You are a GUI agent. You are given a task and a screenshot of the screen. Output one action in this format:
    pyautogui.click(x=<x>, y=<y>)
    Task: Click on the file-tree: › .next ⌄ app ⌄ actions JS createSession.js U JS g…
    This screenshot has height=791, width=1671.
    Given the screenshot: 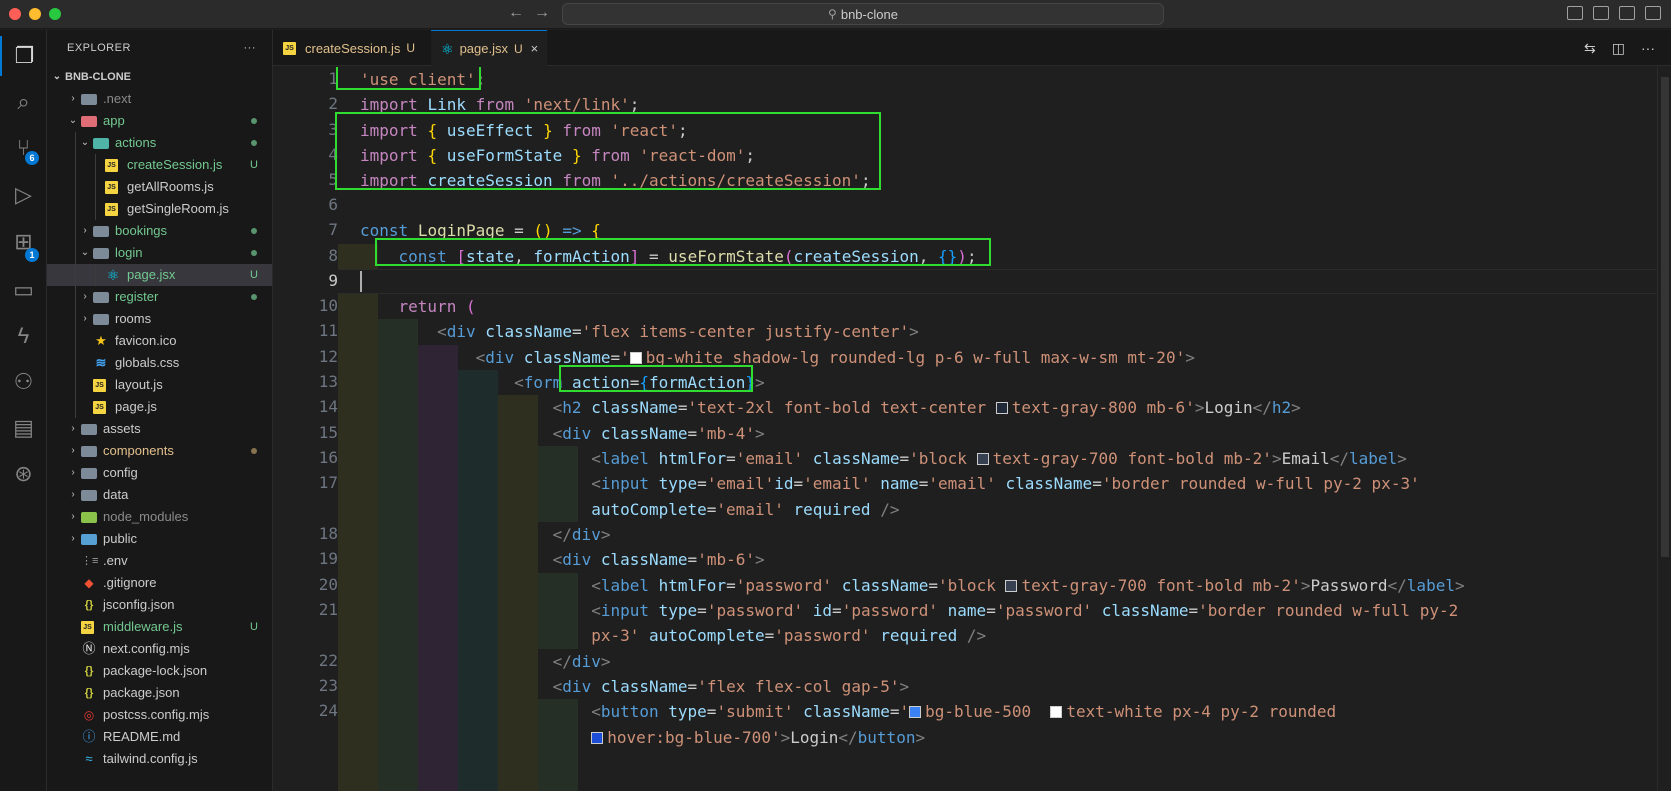 What is the action you would take?
    pyautogui.click(x=159, y=429)
    